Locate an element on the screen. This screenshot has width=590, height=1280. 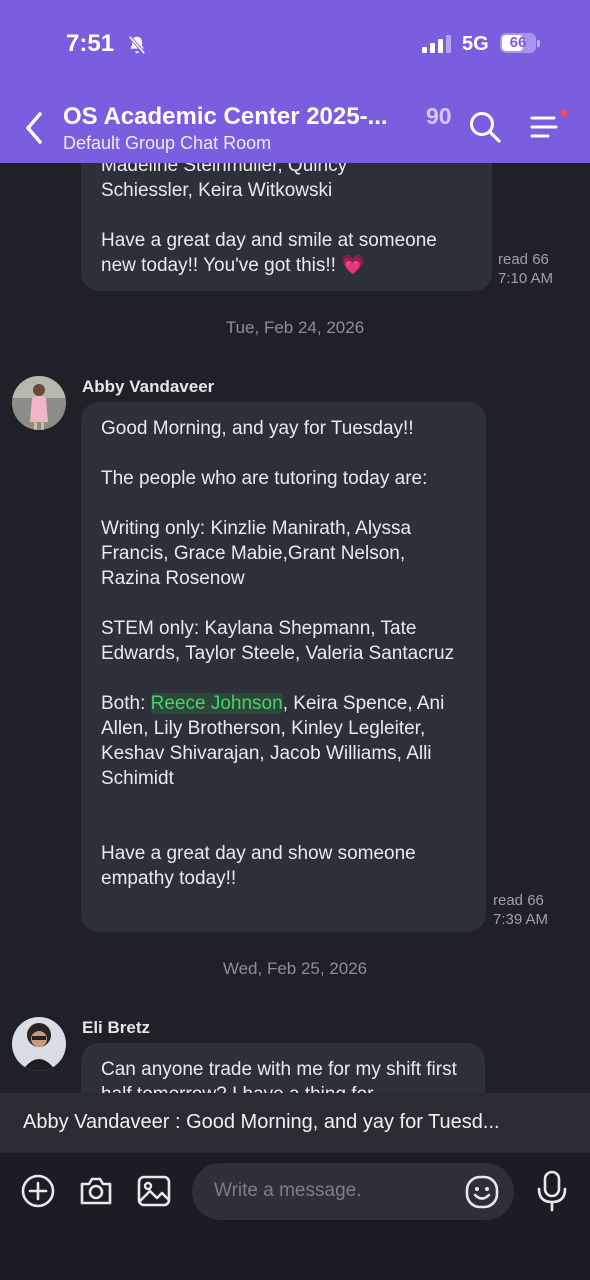
message-time: 7:10 AM is located at coordinates (526, 278).